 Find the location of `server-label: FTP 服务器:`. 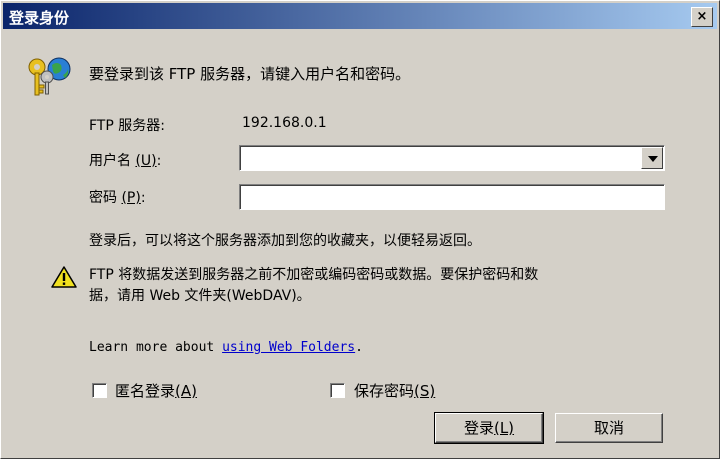

server-label: FTP 服务器: is located at coordinates (127, 126).